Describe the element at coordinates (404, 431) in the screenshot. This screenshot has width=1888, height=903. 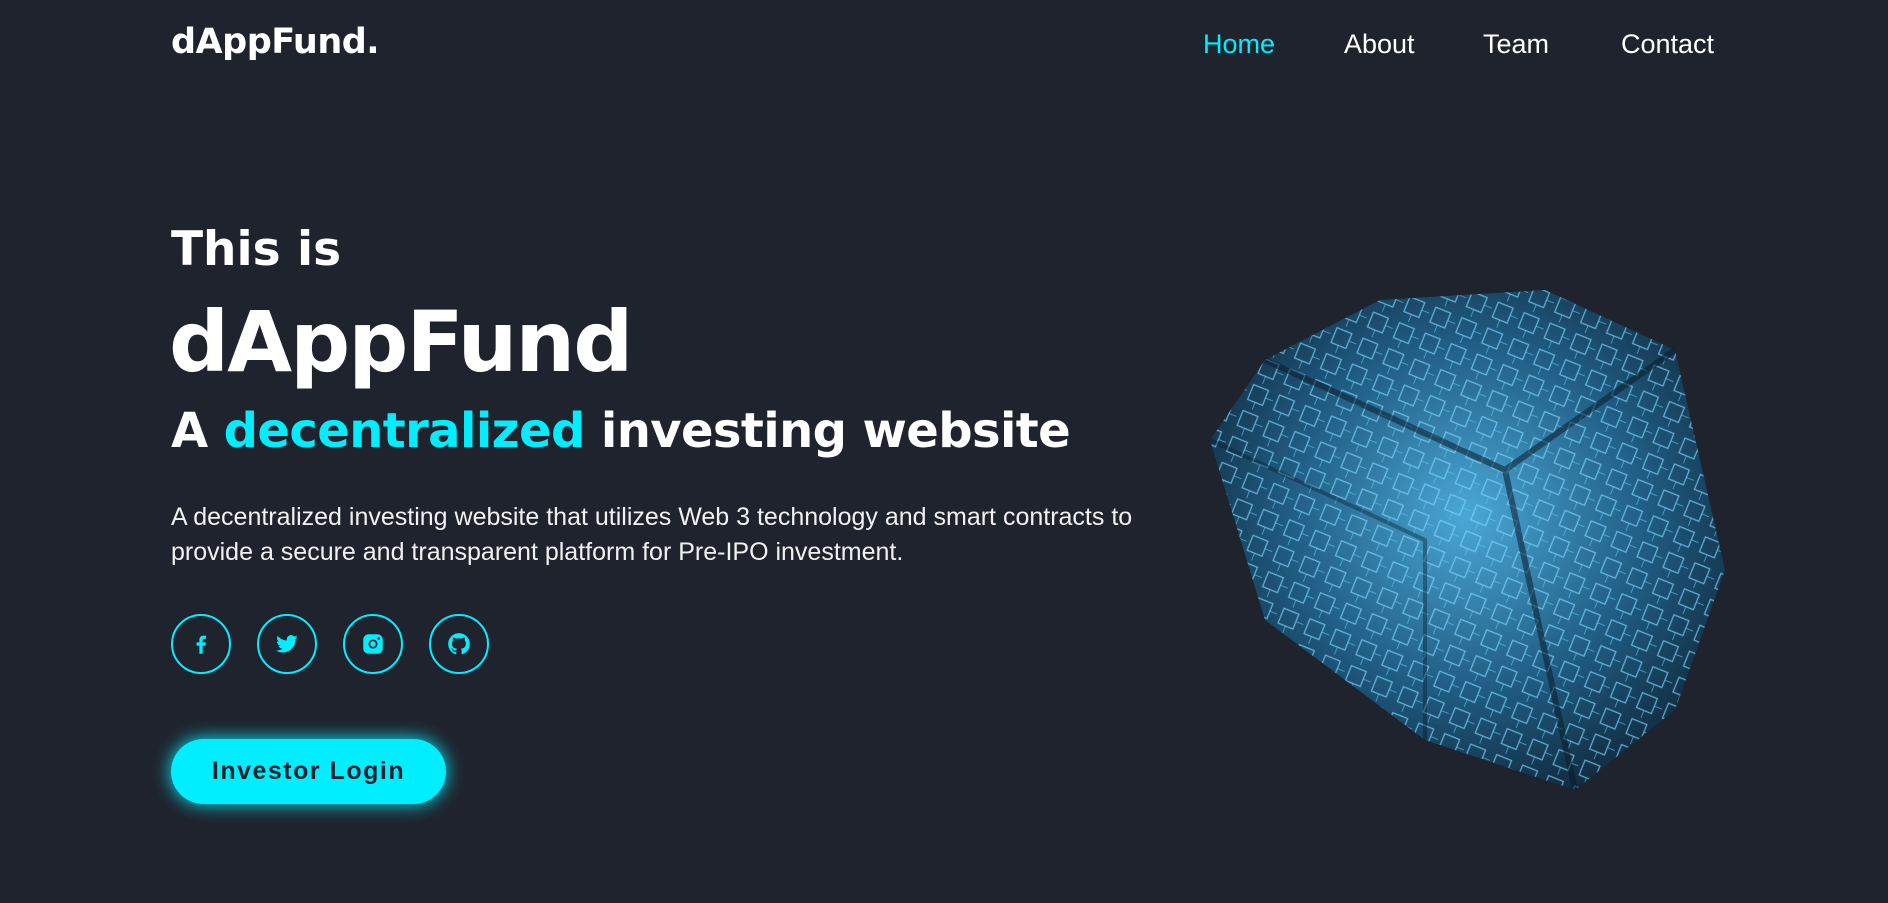
I see `tagline-accent: decentralized` at that location.